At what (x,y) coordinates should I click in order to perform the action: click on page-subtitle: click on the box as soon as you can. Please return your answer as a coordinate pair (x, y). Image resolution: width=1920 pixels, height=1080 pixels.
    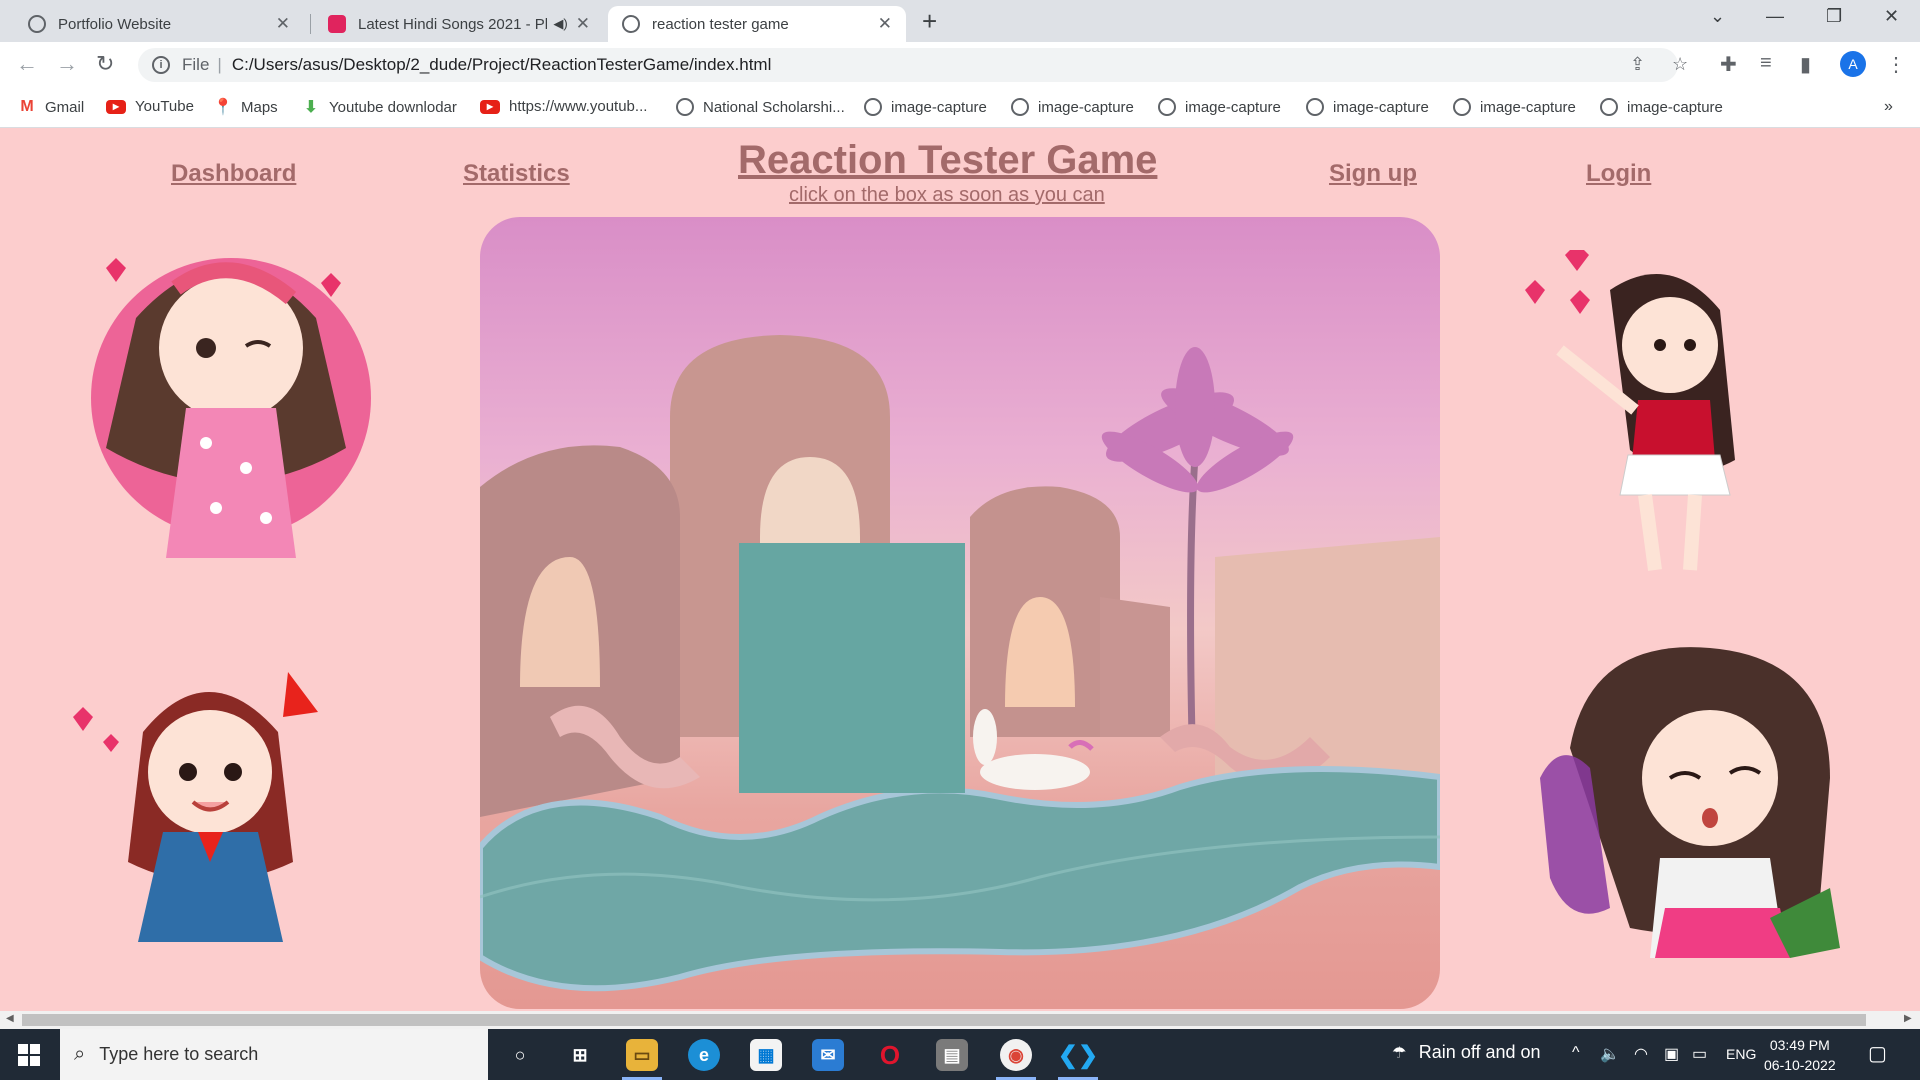
    Looking at the image, I should click on (947, 195).